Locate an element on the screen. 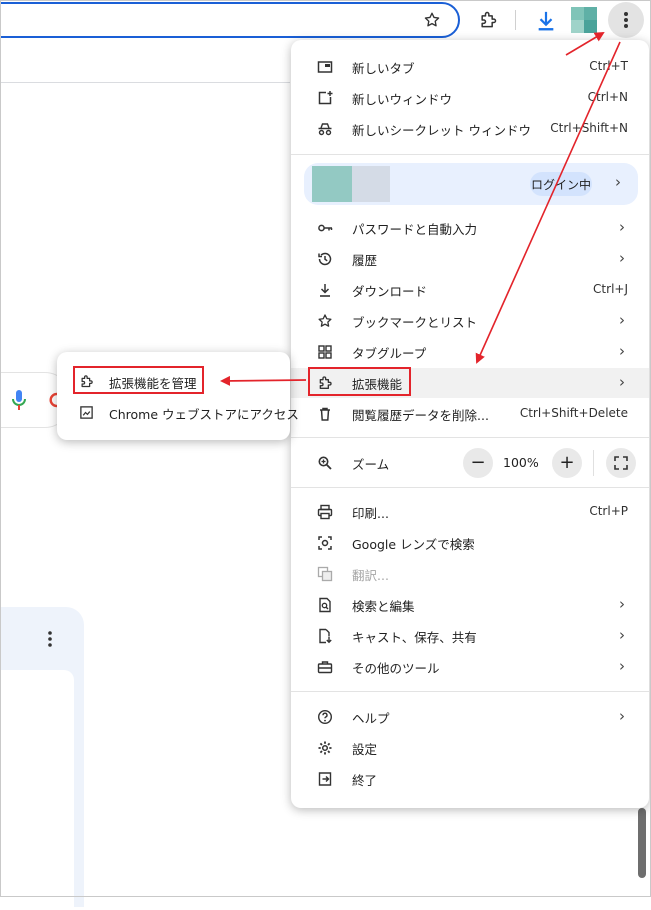  downloads-label: ダウンロード is located at coordinates (390, 291).